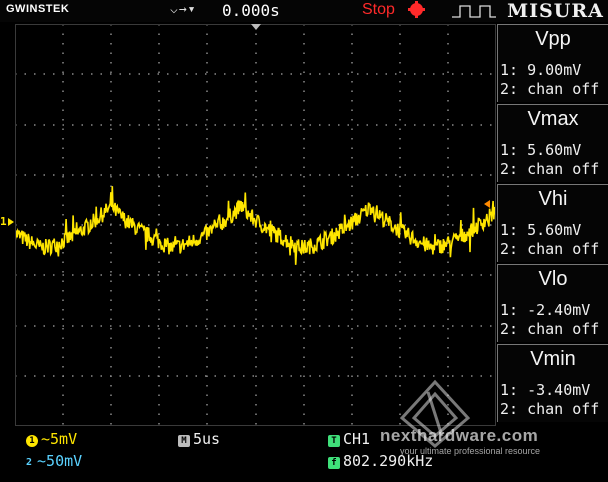  What do you see at coordinates (304, 11) in the screenshot?
I see `top-status-bar: GWINSTEK ⌵→▾ 0.000s Stop MISURA` at bounding box center [304, 11].